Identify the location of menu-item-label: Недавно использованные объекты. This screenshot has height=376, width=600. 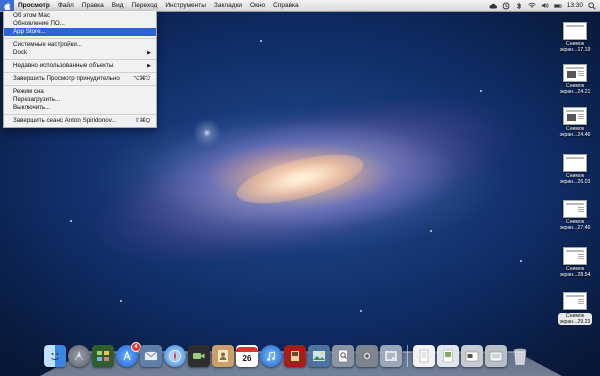
(63, 65).